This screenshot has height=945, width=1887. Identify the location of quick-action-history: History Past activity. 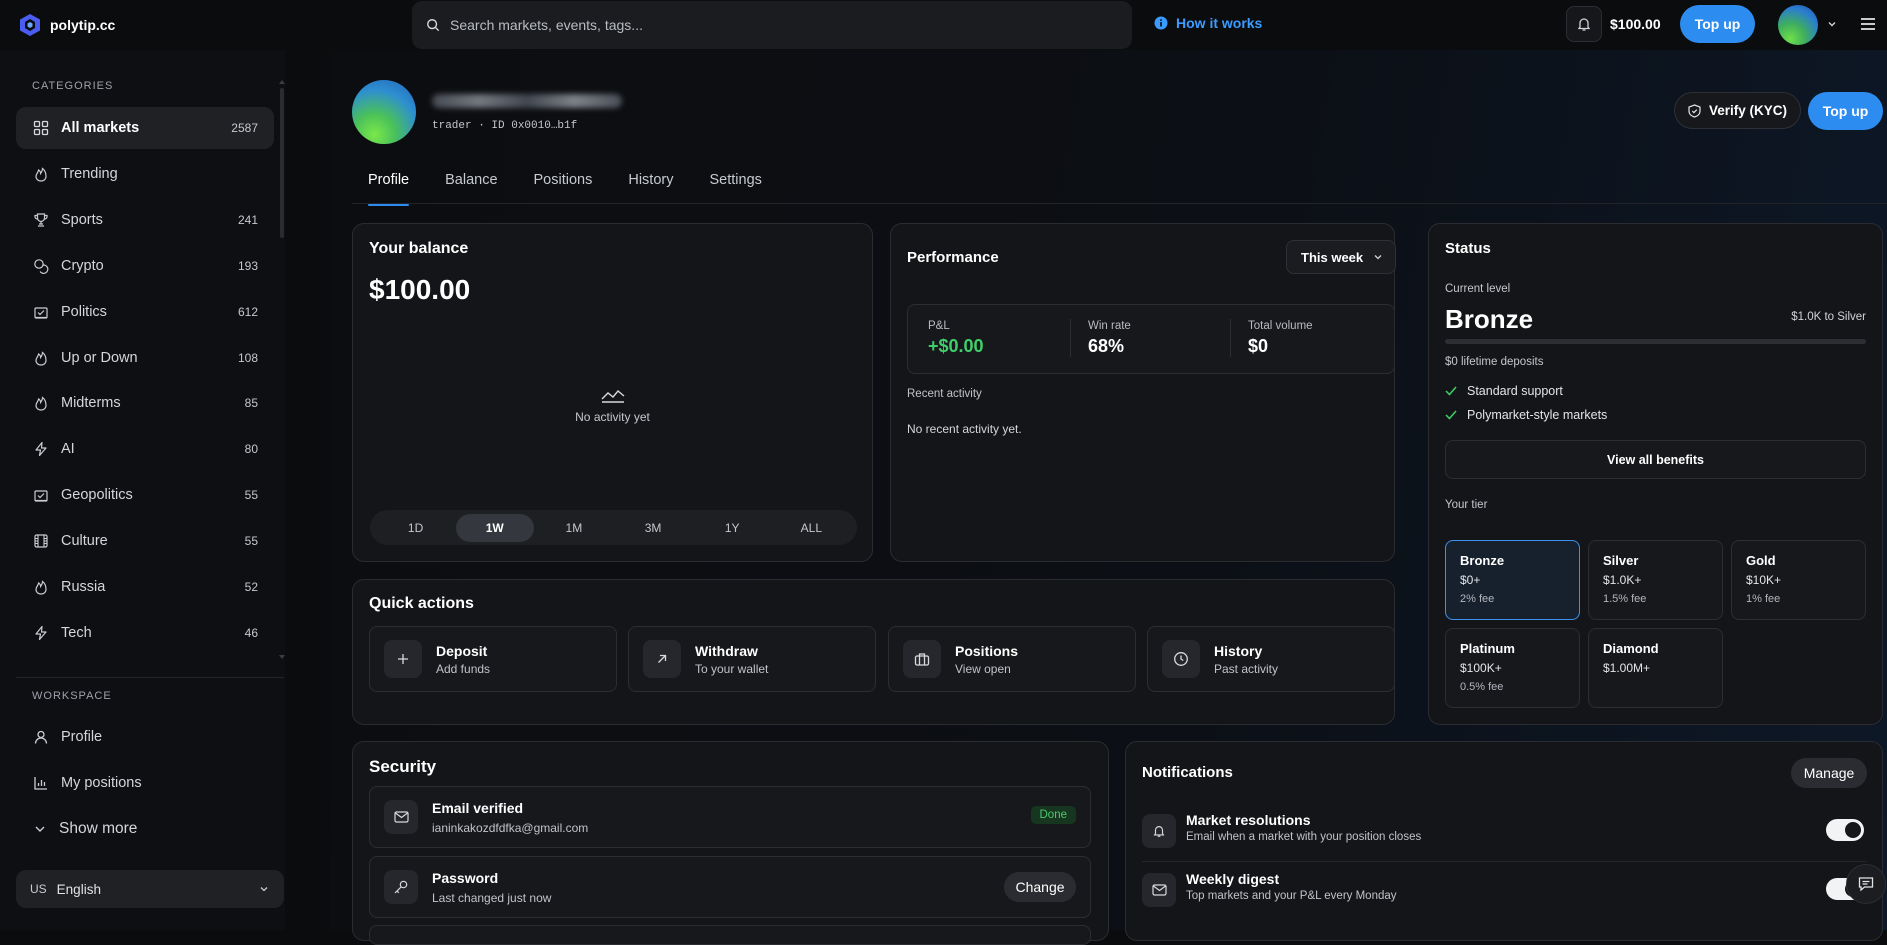
(1271, 659).